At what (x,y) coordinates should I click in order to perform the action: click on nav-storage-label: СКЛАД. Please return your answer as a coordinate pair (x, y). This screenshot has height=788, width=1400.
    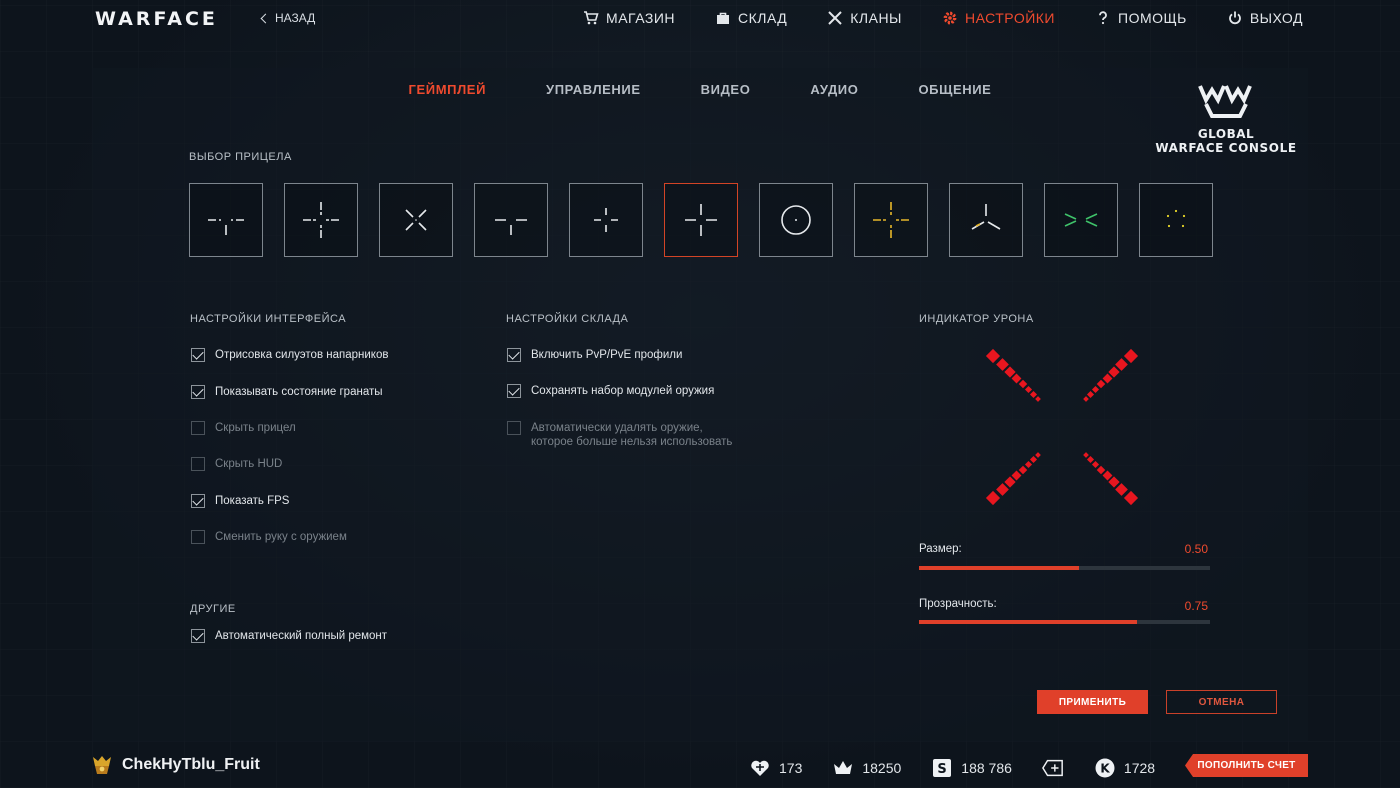
    Looking at the image, I should click on (763, 18).